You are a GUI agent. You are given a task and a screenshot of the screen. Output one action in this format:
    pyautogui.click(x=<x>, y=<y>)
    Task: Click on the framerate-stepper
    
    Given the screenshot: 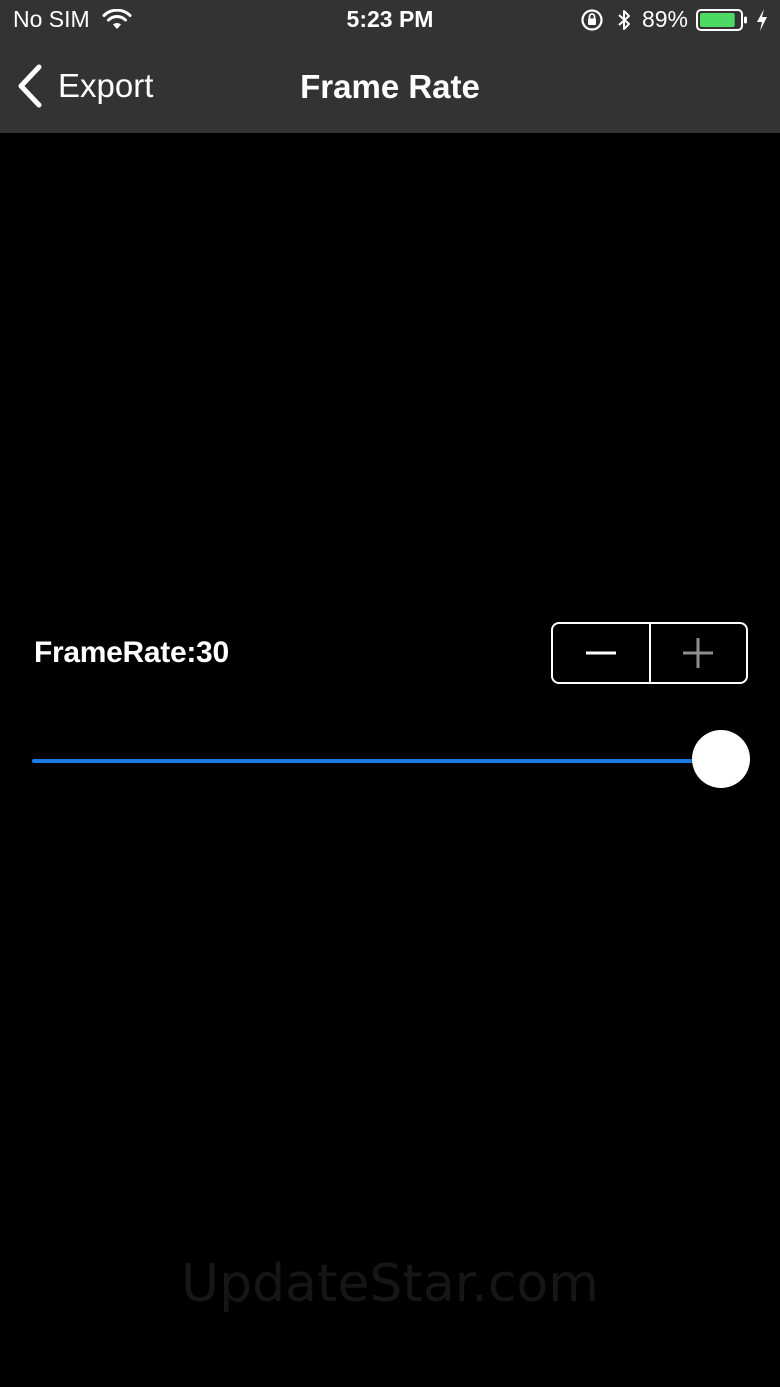 What is the action you would take?
    pyautogui.click(x=649, y=653)
    